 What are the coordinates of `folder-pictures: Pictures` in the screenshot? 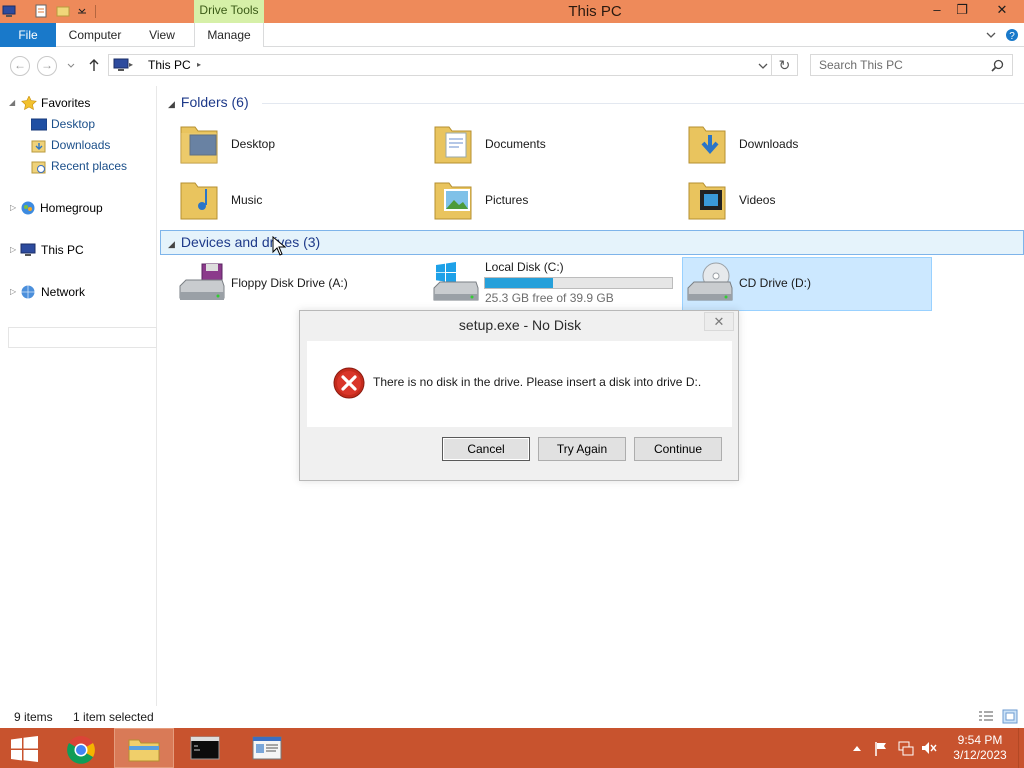 It's located at (555, 199).